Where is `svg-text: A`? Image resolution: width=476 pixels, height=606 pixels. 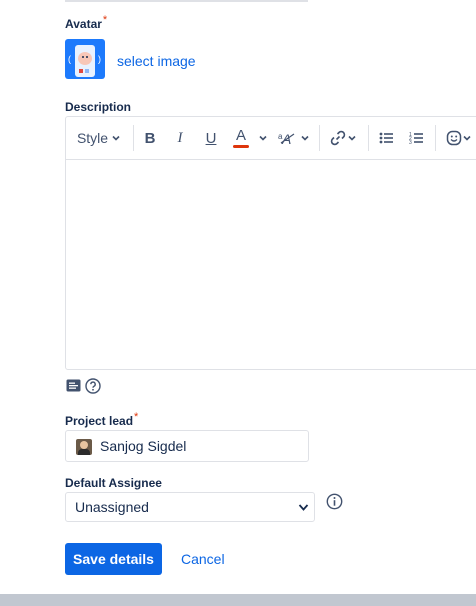 svg-text: A is located at coordinates (286, 138).